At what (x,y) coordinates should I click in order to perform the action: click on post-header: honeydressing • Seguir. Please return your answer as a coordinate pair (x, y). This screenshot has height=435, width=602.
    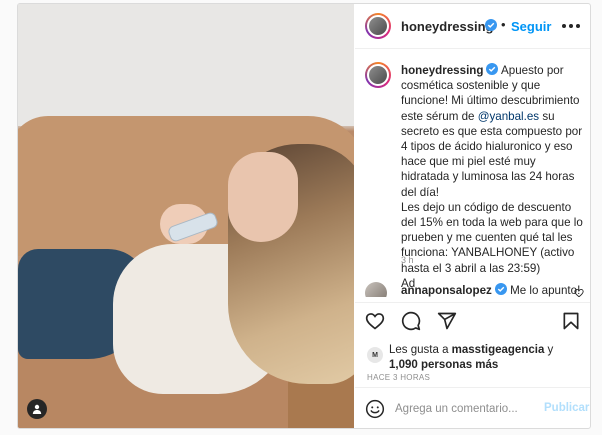
    Looking at the image, I should click on (472, 26).